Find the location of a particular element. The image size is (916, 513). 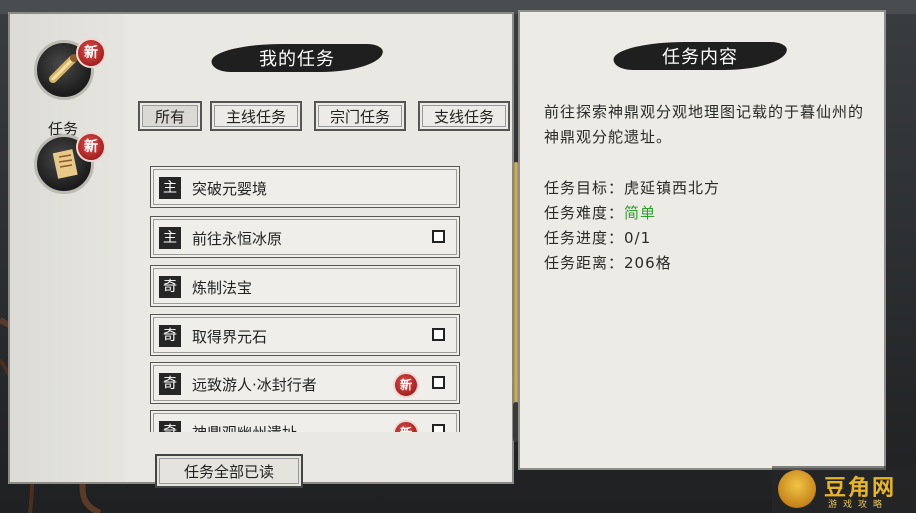

task-description: 前往探索神鼎观分观地理图记载的于暮仙州的神鼎观分舵遗址。 is located at coordinates (704, 124).